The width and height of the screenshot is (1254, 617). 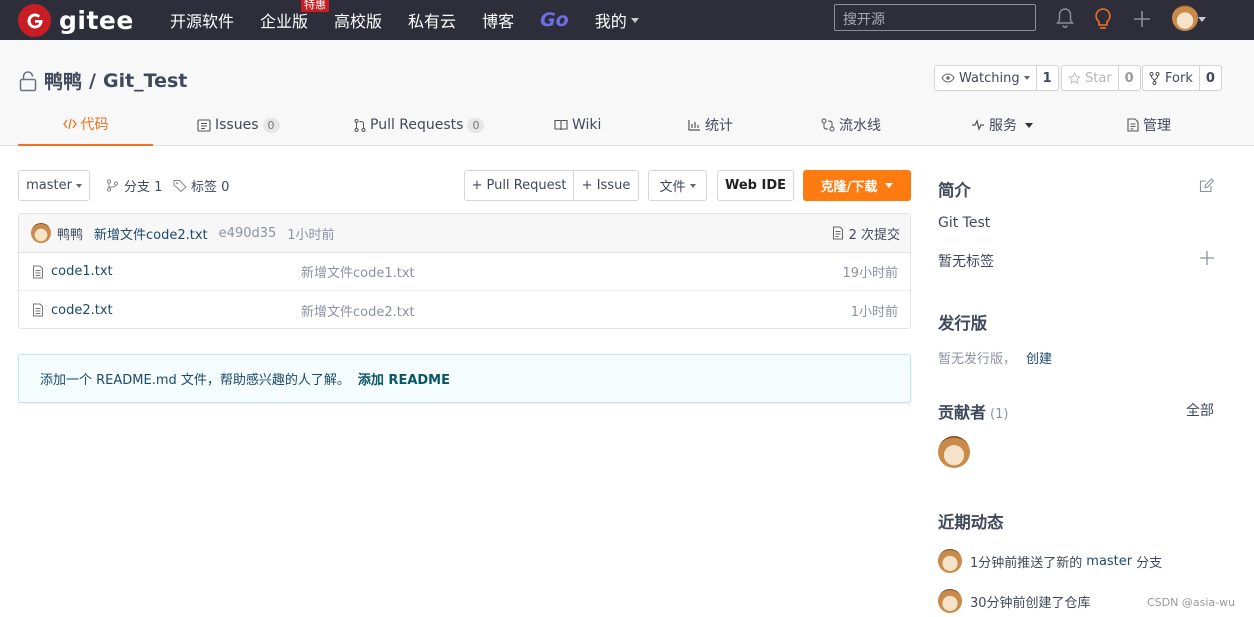 What do you see at coordinates (1026, 563) in the screenshot?
I see `activity-text: 1分钟前推送了新的` at bounding box center [1026, 563].